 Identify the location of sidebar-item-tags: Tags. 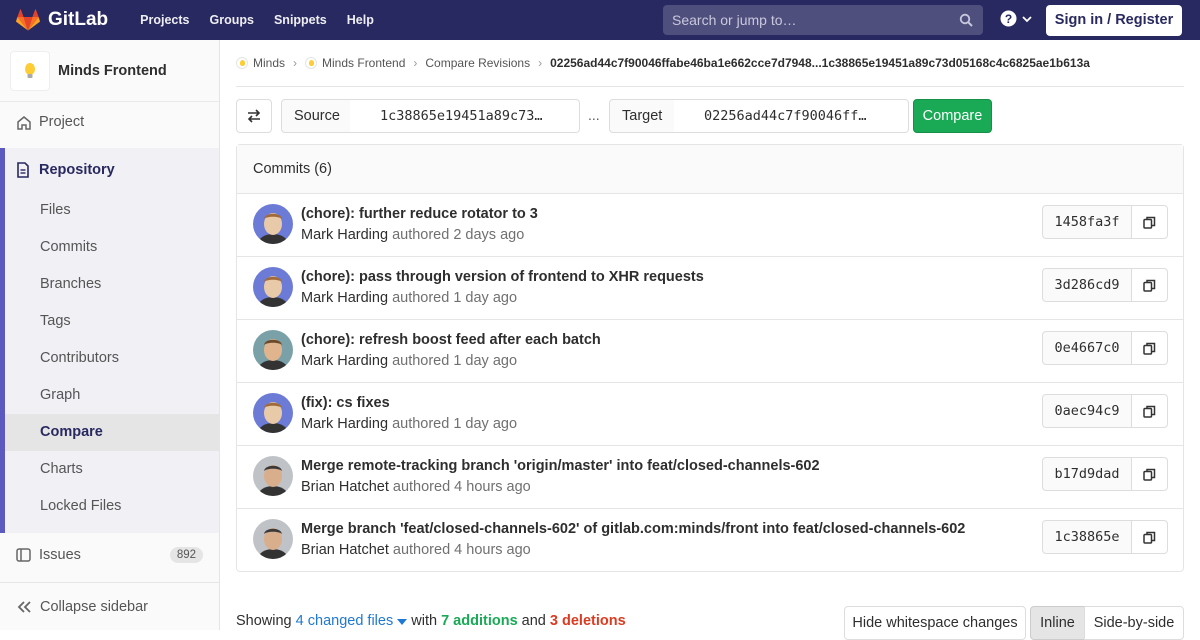
(112, 321).